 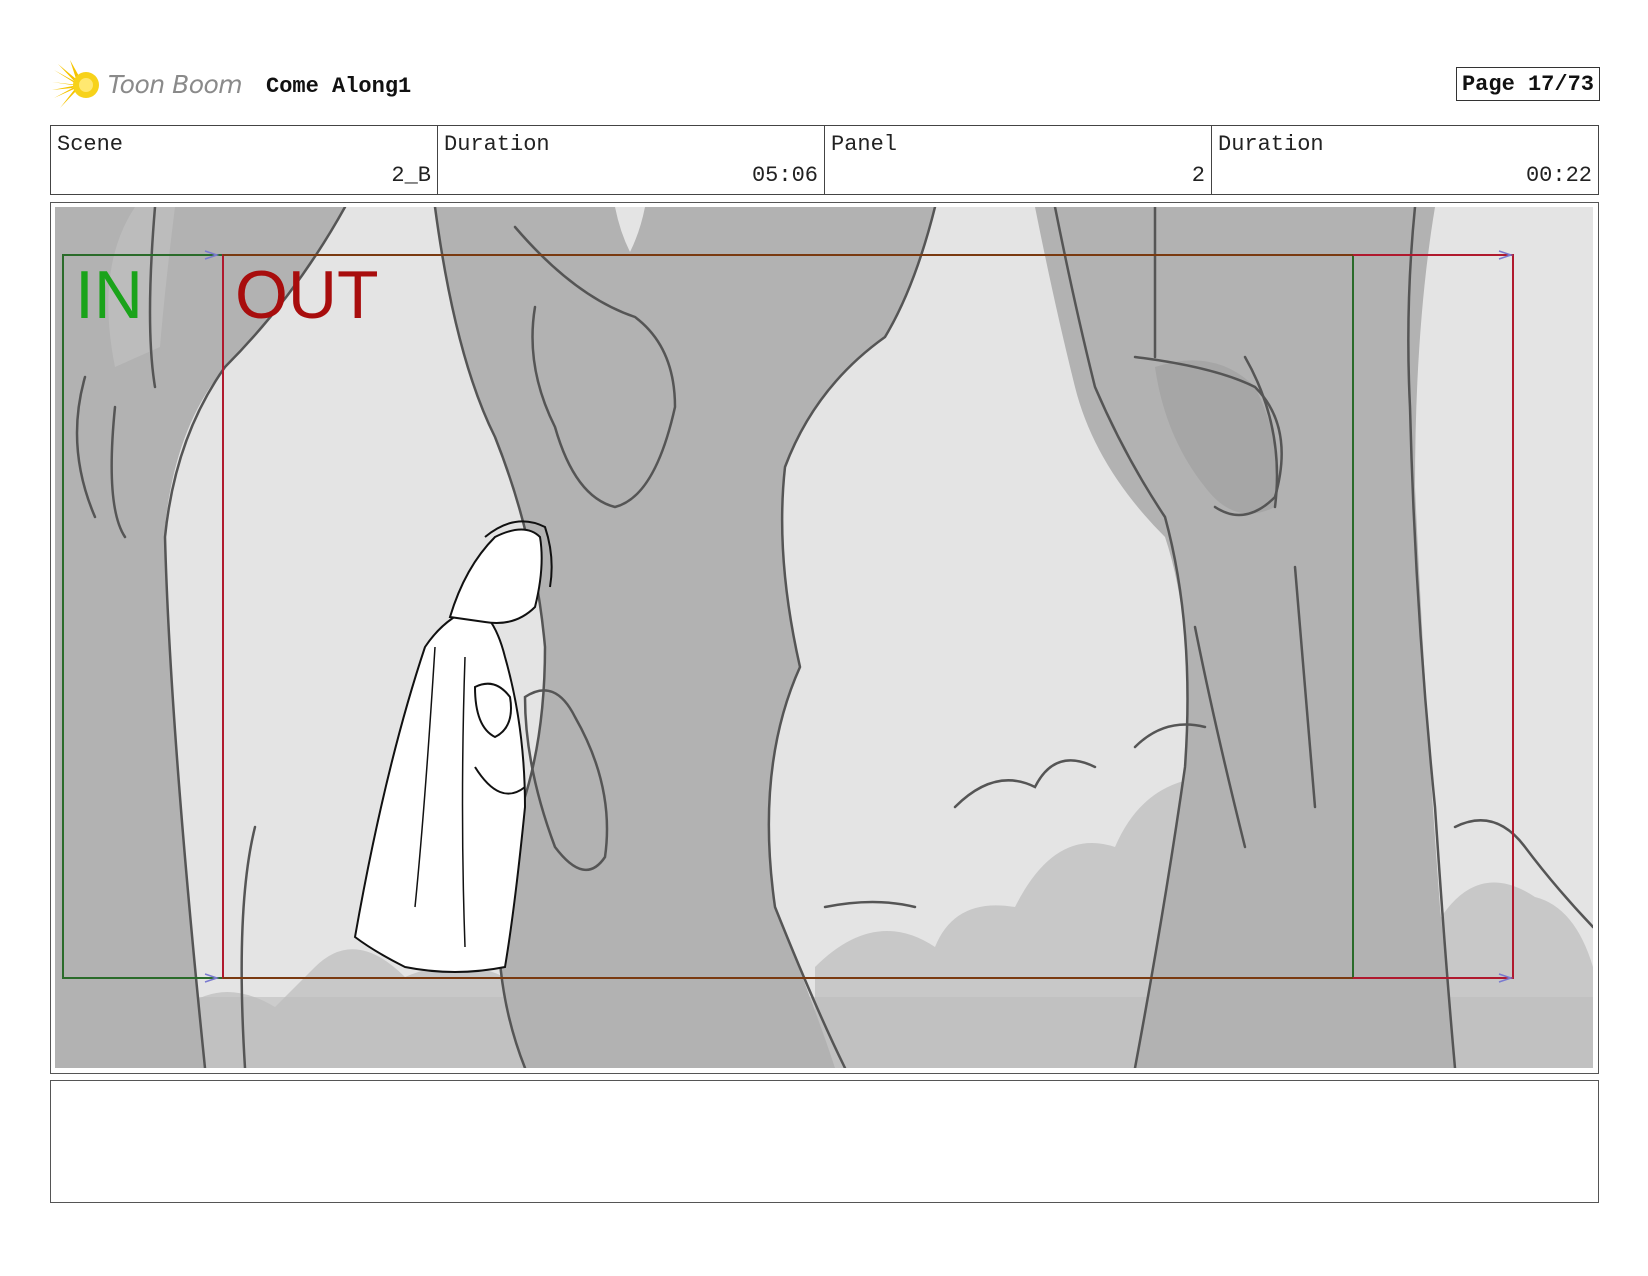 I want to click on panel-label: Panel, so click(x=864, y=144).